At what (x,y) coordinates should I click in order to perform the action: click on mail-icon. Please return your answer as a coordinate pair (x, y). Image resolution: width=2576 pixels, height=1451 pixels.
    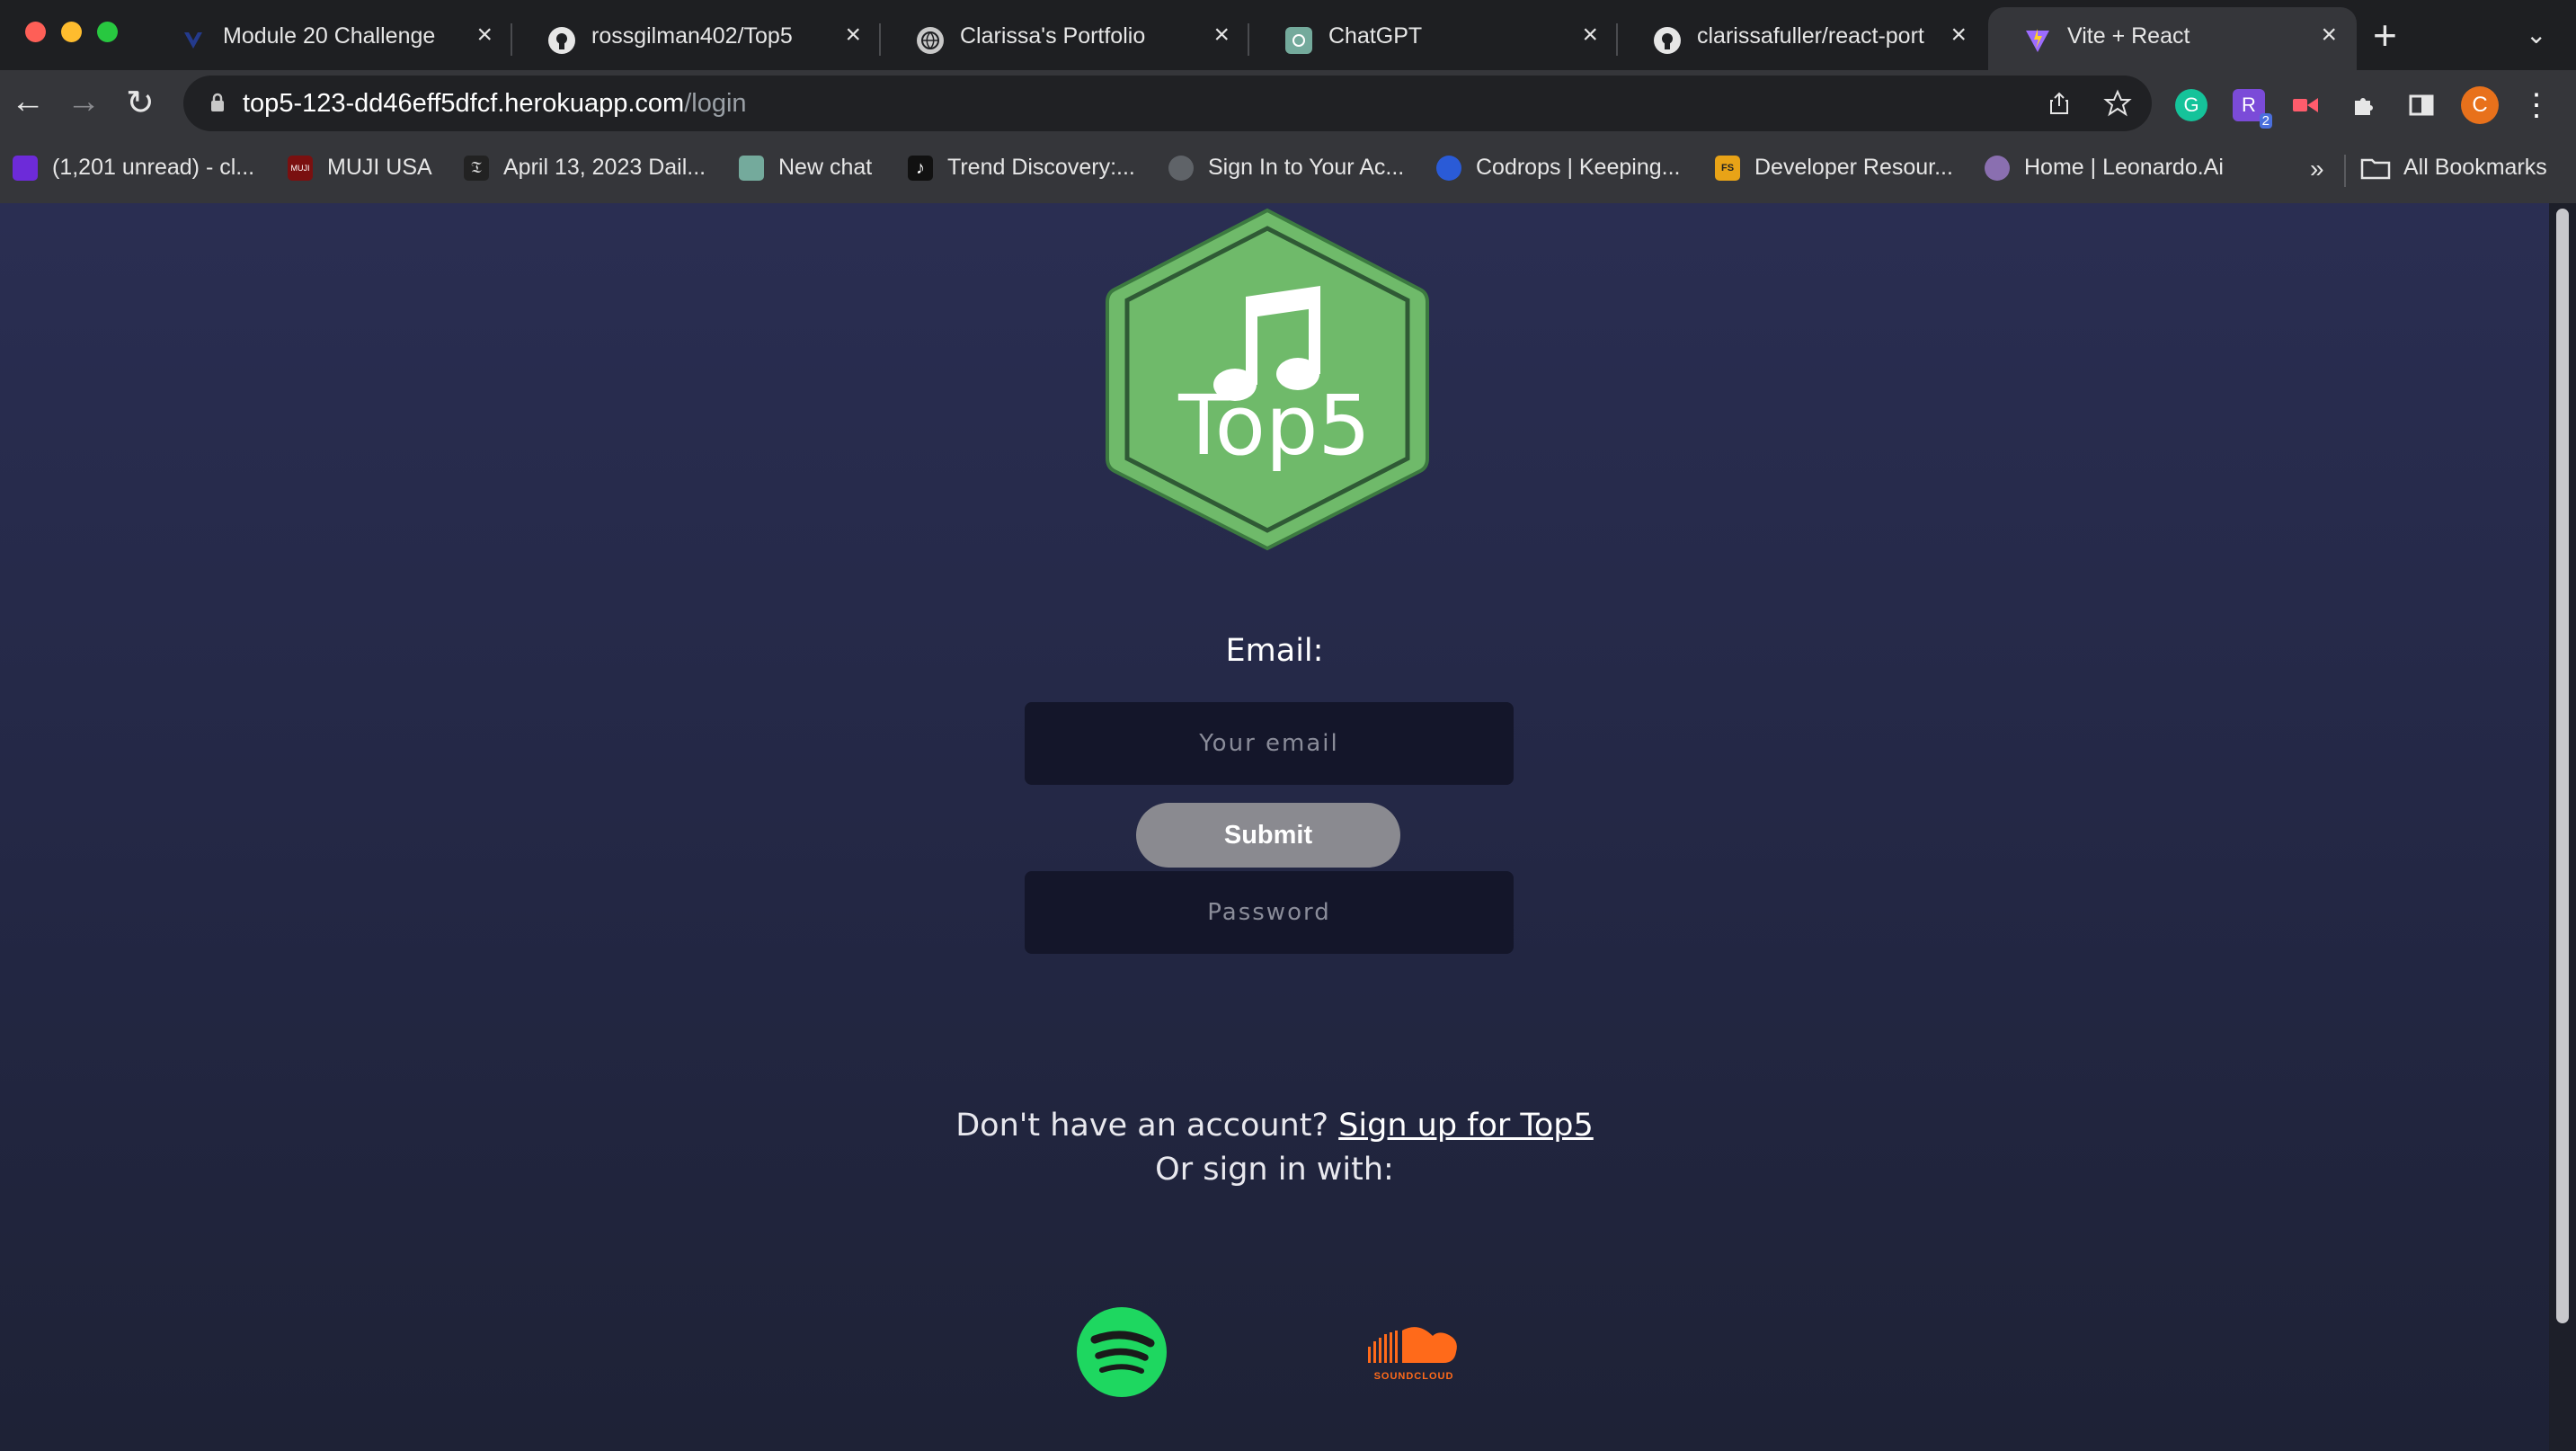
    Looking at the image, I should click on (25, 168).